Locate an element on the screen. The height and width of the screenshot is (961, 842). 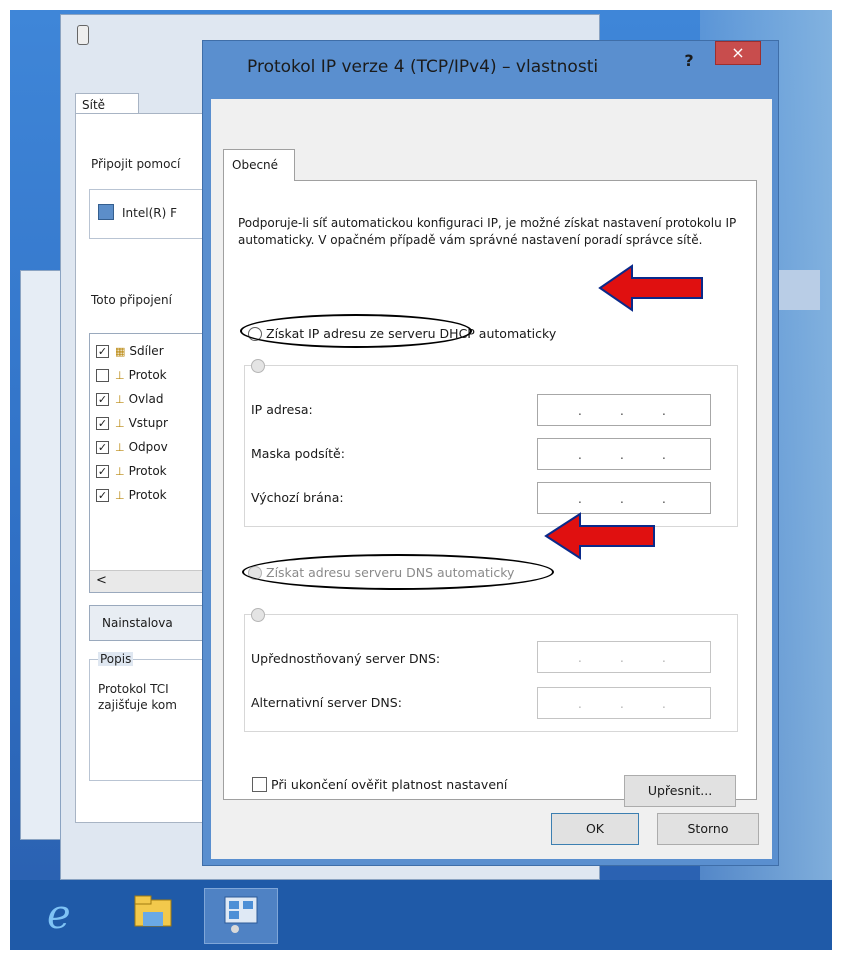
list-item-label: Odpov is located at coordinates (148, 447).